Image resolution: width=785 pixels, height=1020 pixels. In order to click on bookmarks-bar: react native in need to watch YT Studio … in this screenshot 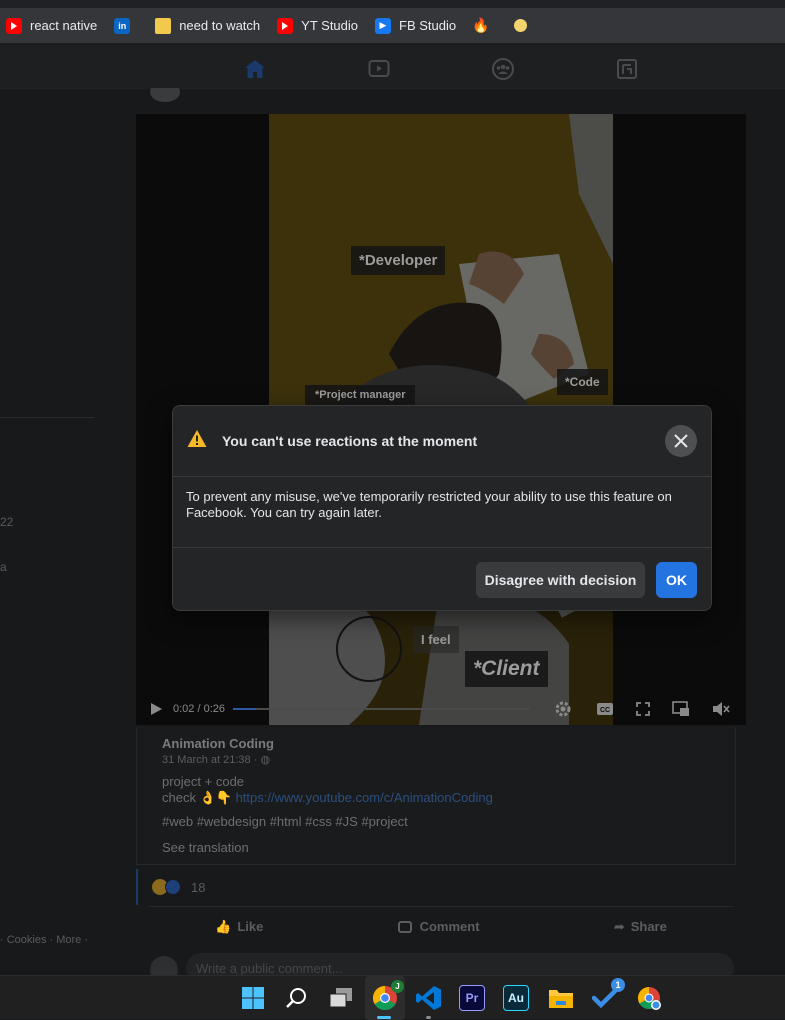, I will do `click(392, 26)`.